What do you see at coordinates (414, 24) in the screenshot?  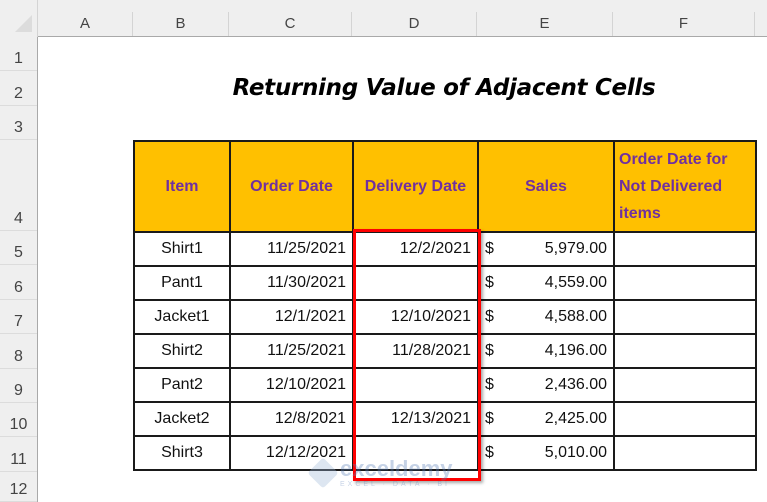 I see `column-header-d: D` at bounding box center [414, 24].